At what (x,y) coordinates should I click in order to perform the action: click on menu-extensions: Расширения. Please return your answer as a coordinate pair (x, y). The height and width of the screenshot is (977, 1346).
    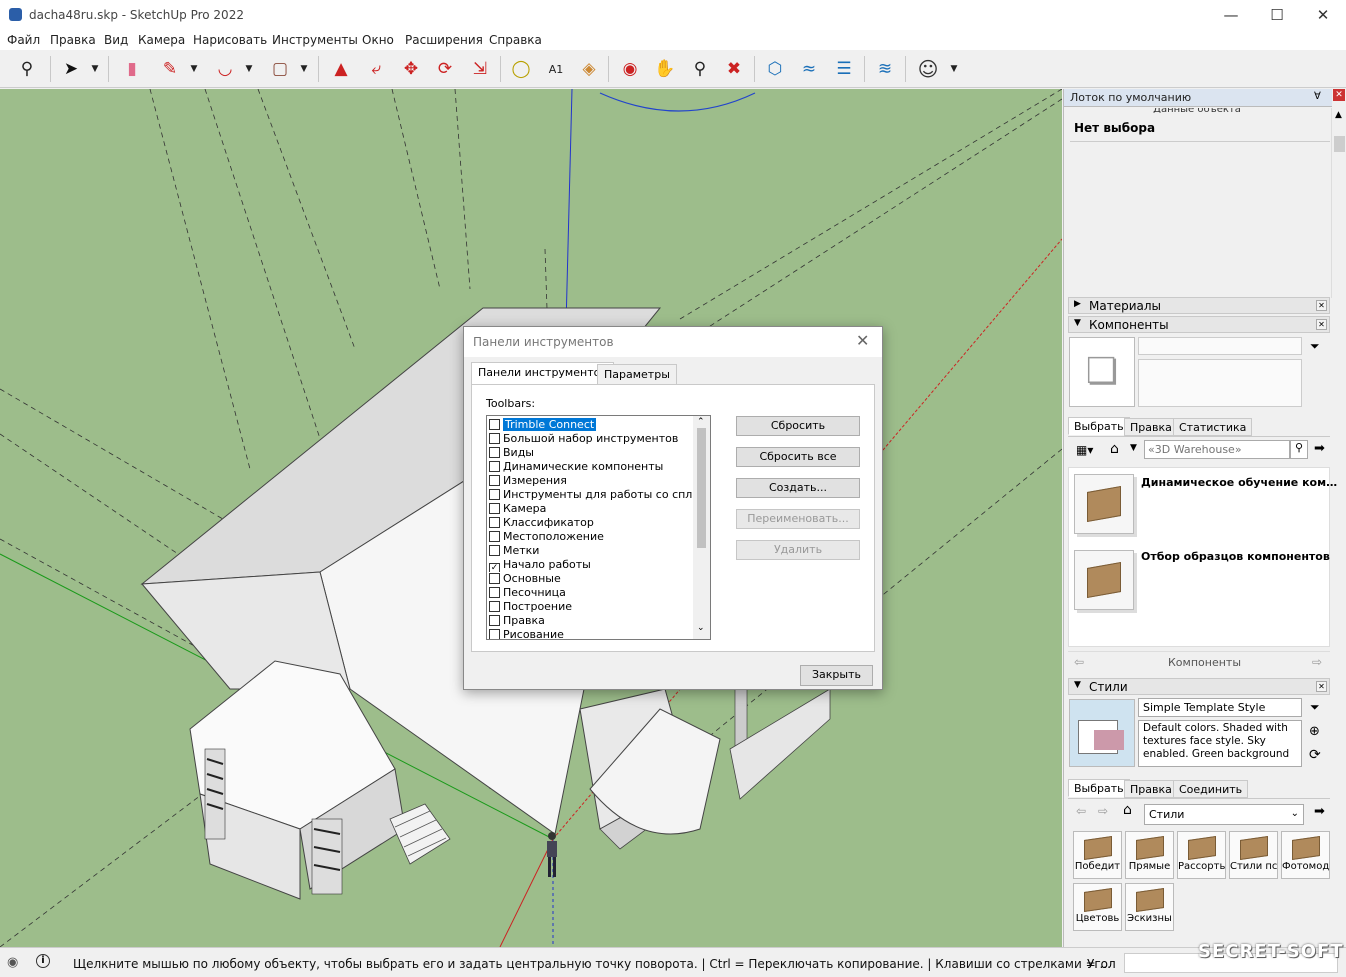
    Looking at the image, I should click on (444, 40).